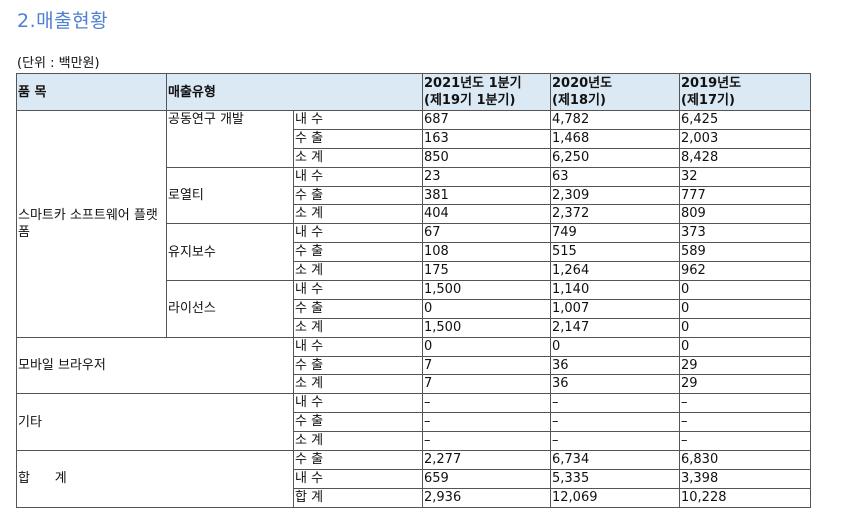  Describe the element at coordinates (745, 271) in the screenshot. I see `value-2019: 962` at that location.